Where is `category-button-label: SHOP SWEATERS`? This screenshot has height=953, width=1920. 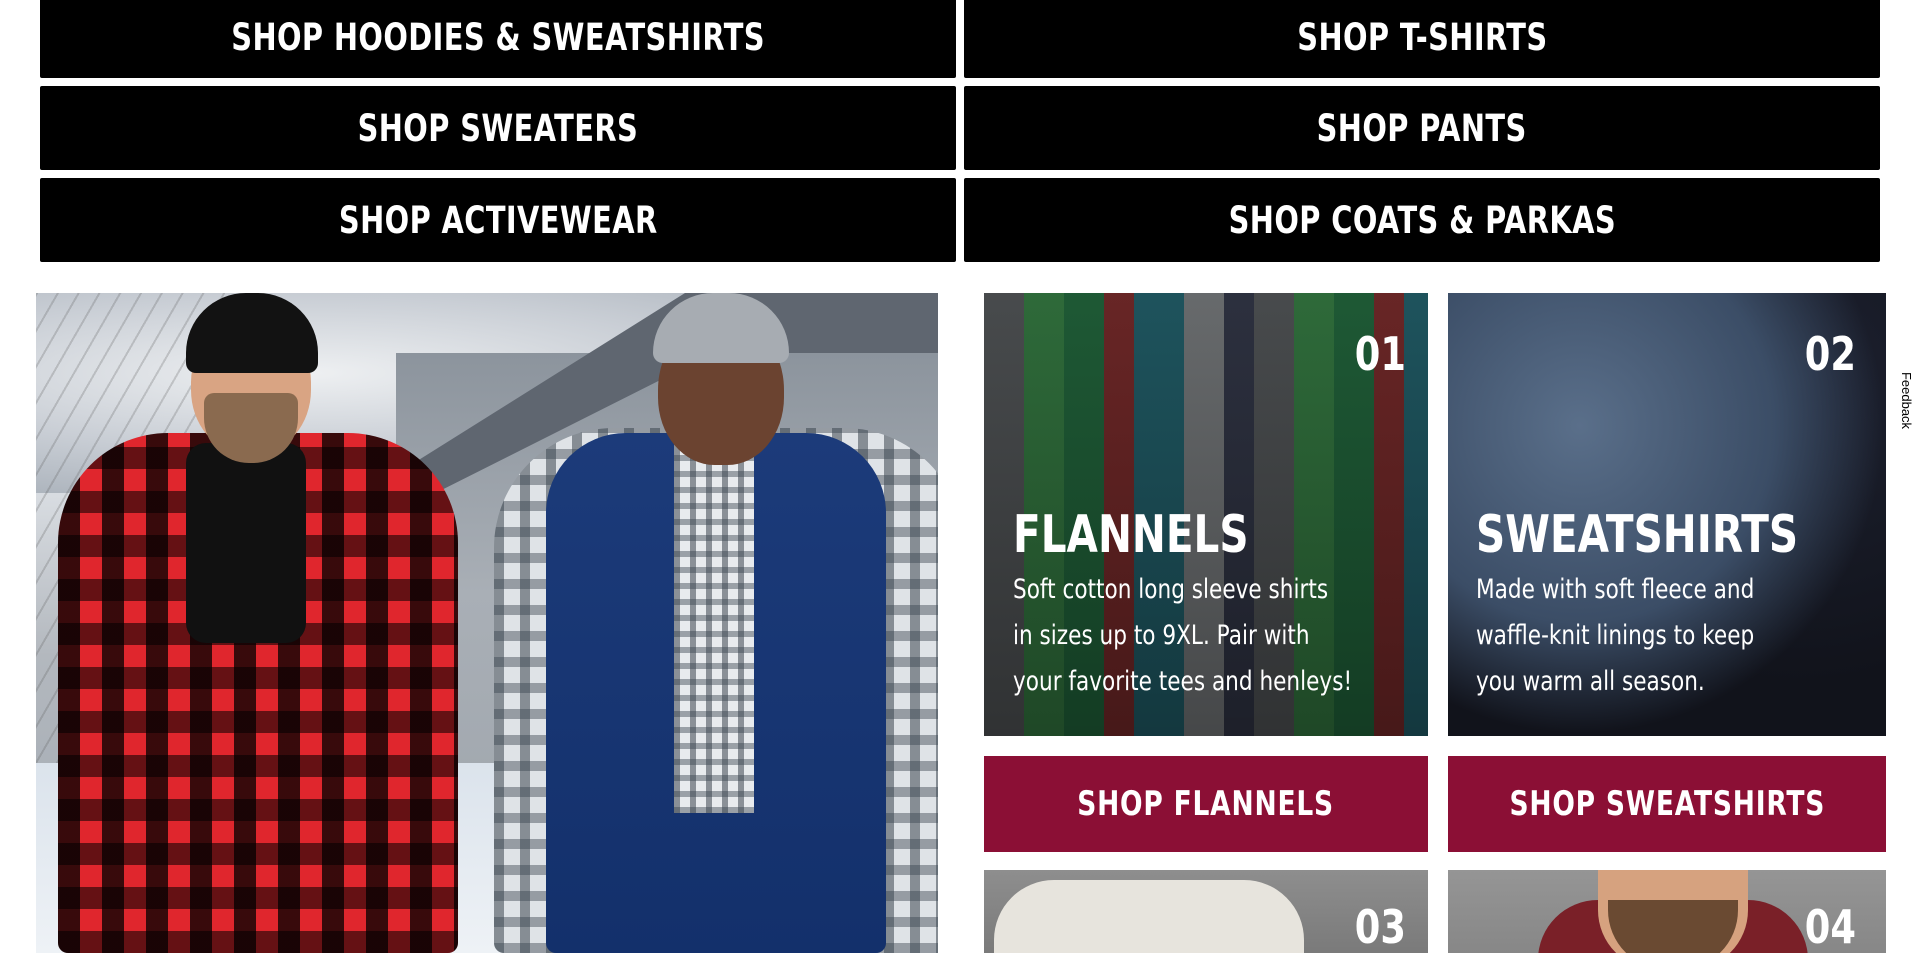
category-button-label: SHOP SWEATERS is located at coordinates (498, 128).